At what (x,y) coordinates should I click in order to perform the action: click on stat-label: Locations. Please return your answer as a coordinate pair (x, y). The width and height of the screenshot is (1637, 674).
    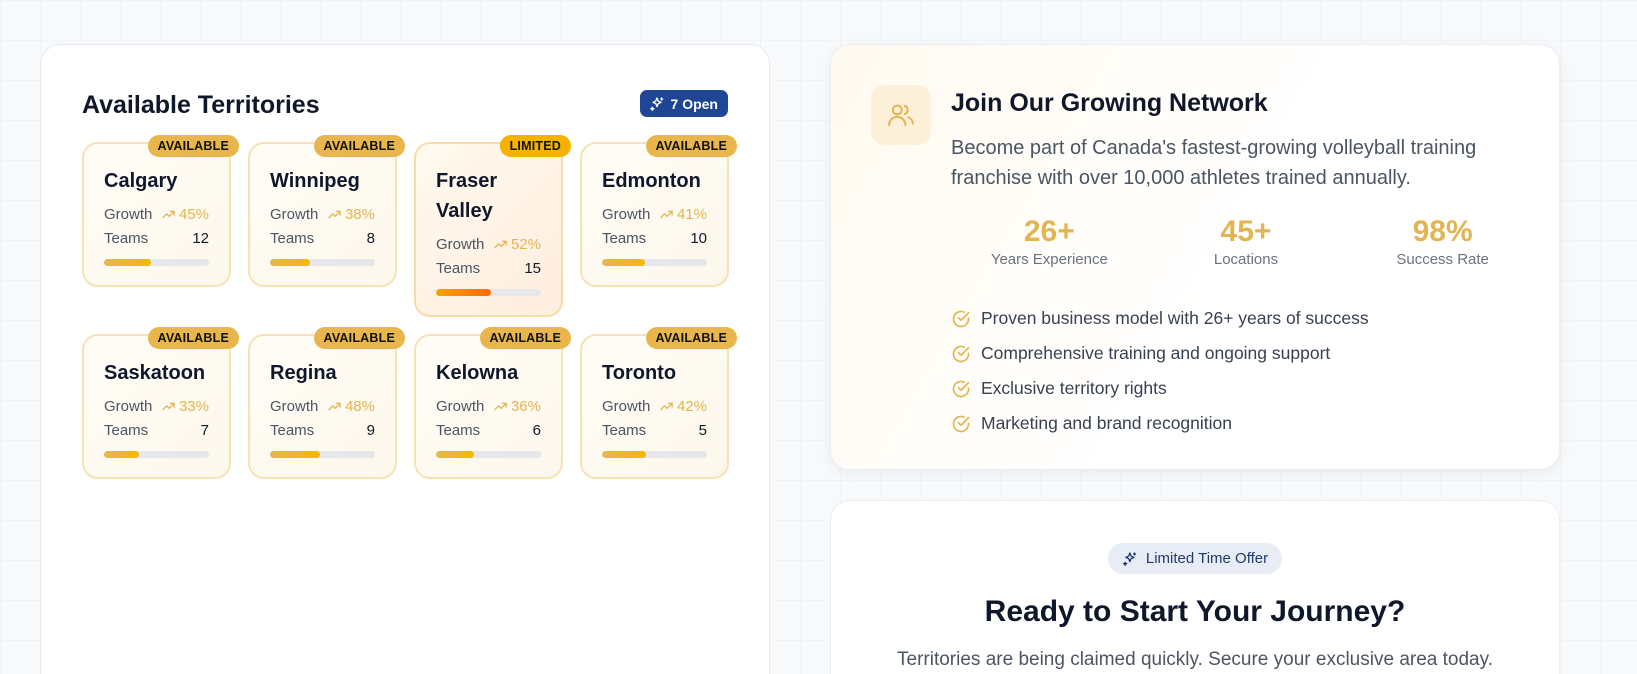
    Looking at the image, I should click on (1246, 259).